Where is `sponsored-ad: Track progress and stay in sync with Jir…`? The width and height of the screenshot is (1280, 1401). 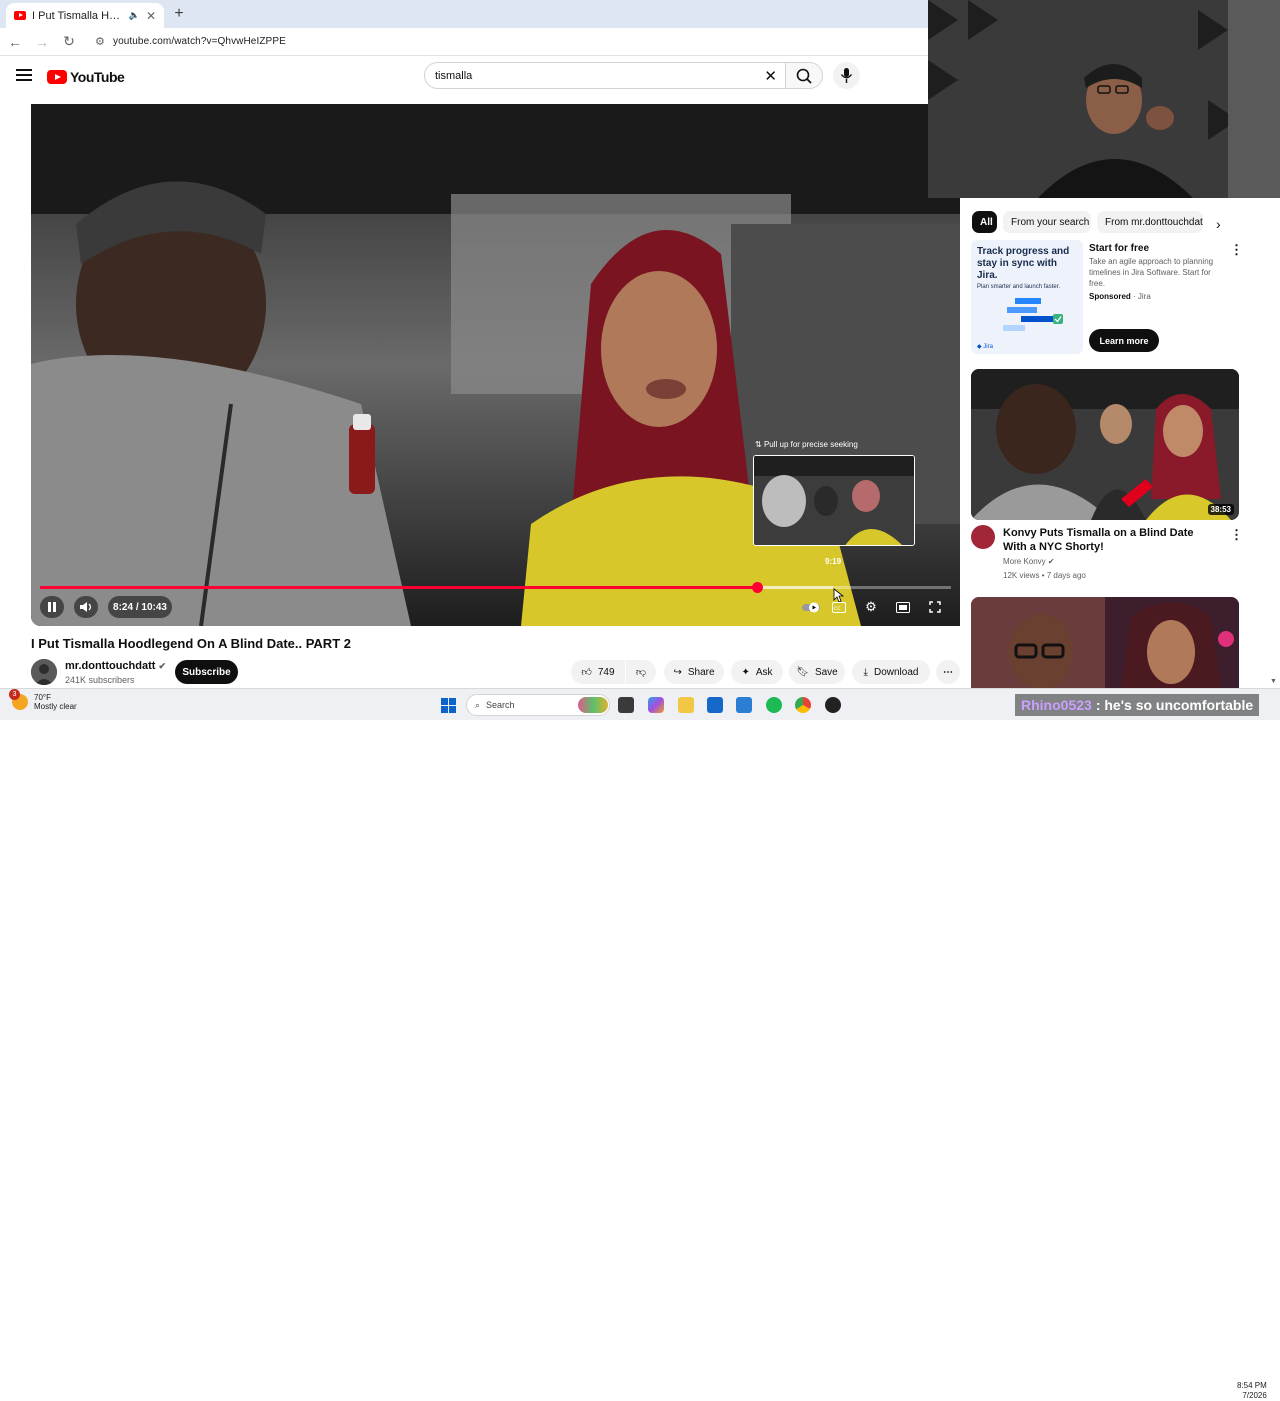 sponsored-ad: Track progress and stay in sync with Jir… is located at coordinates (1105, 297).